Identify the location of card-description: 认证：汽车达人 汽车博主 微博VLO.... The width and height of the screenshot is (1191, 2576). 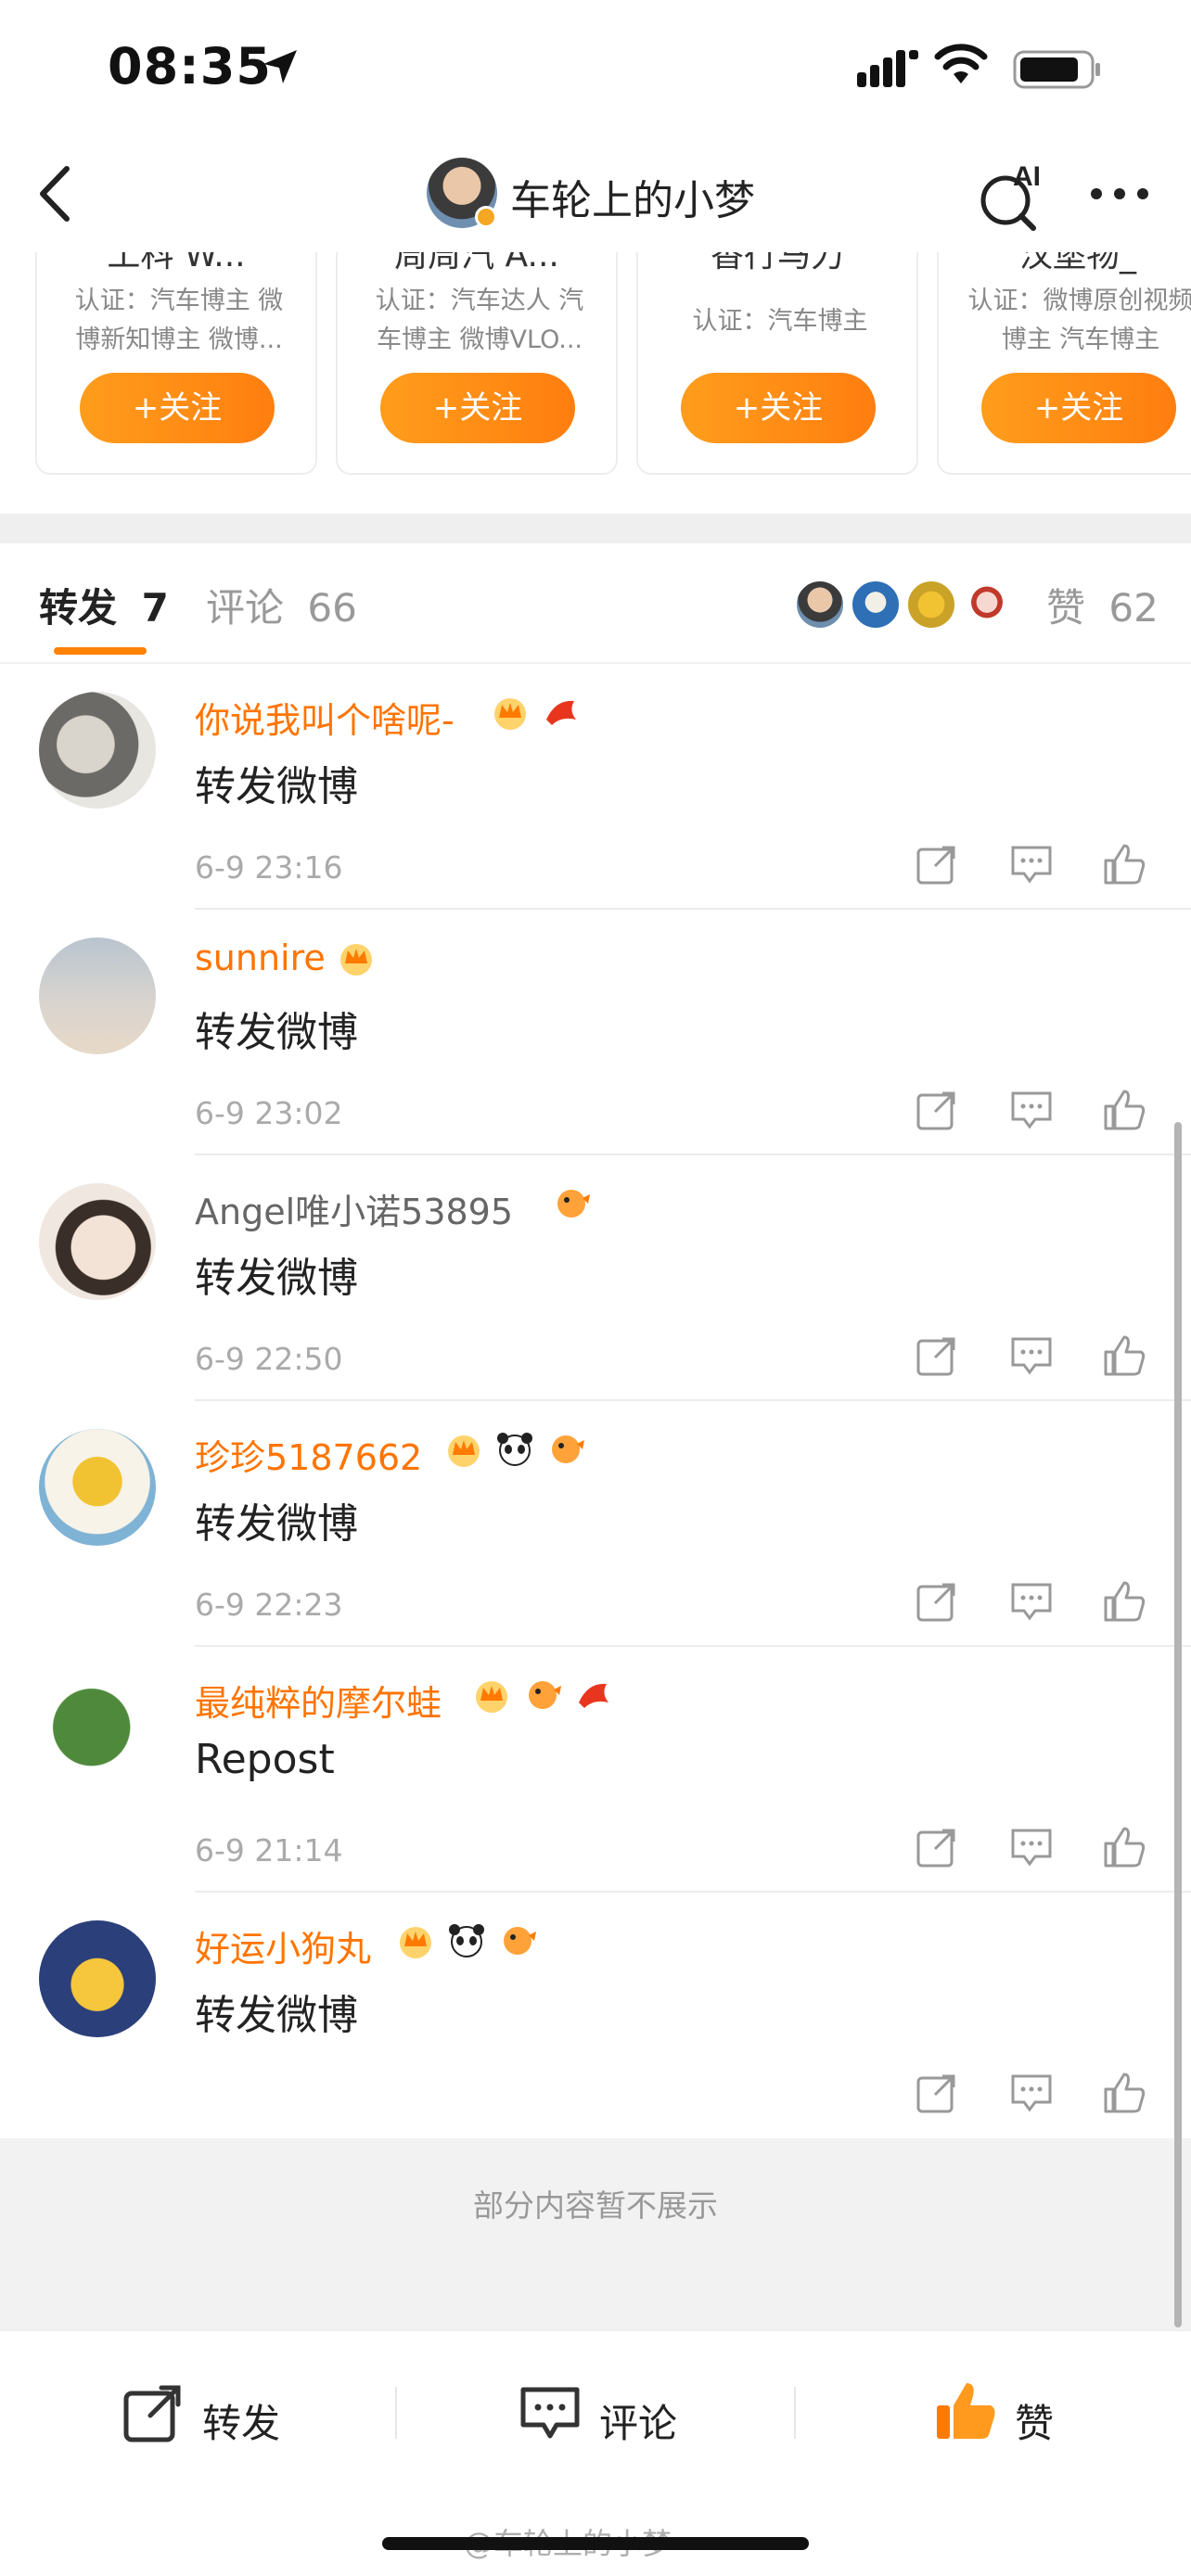
(479, 321).